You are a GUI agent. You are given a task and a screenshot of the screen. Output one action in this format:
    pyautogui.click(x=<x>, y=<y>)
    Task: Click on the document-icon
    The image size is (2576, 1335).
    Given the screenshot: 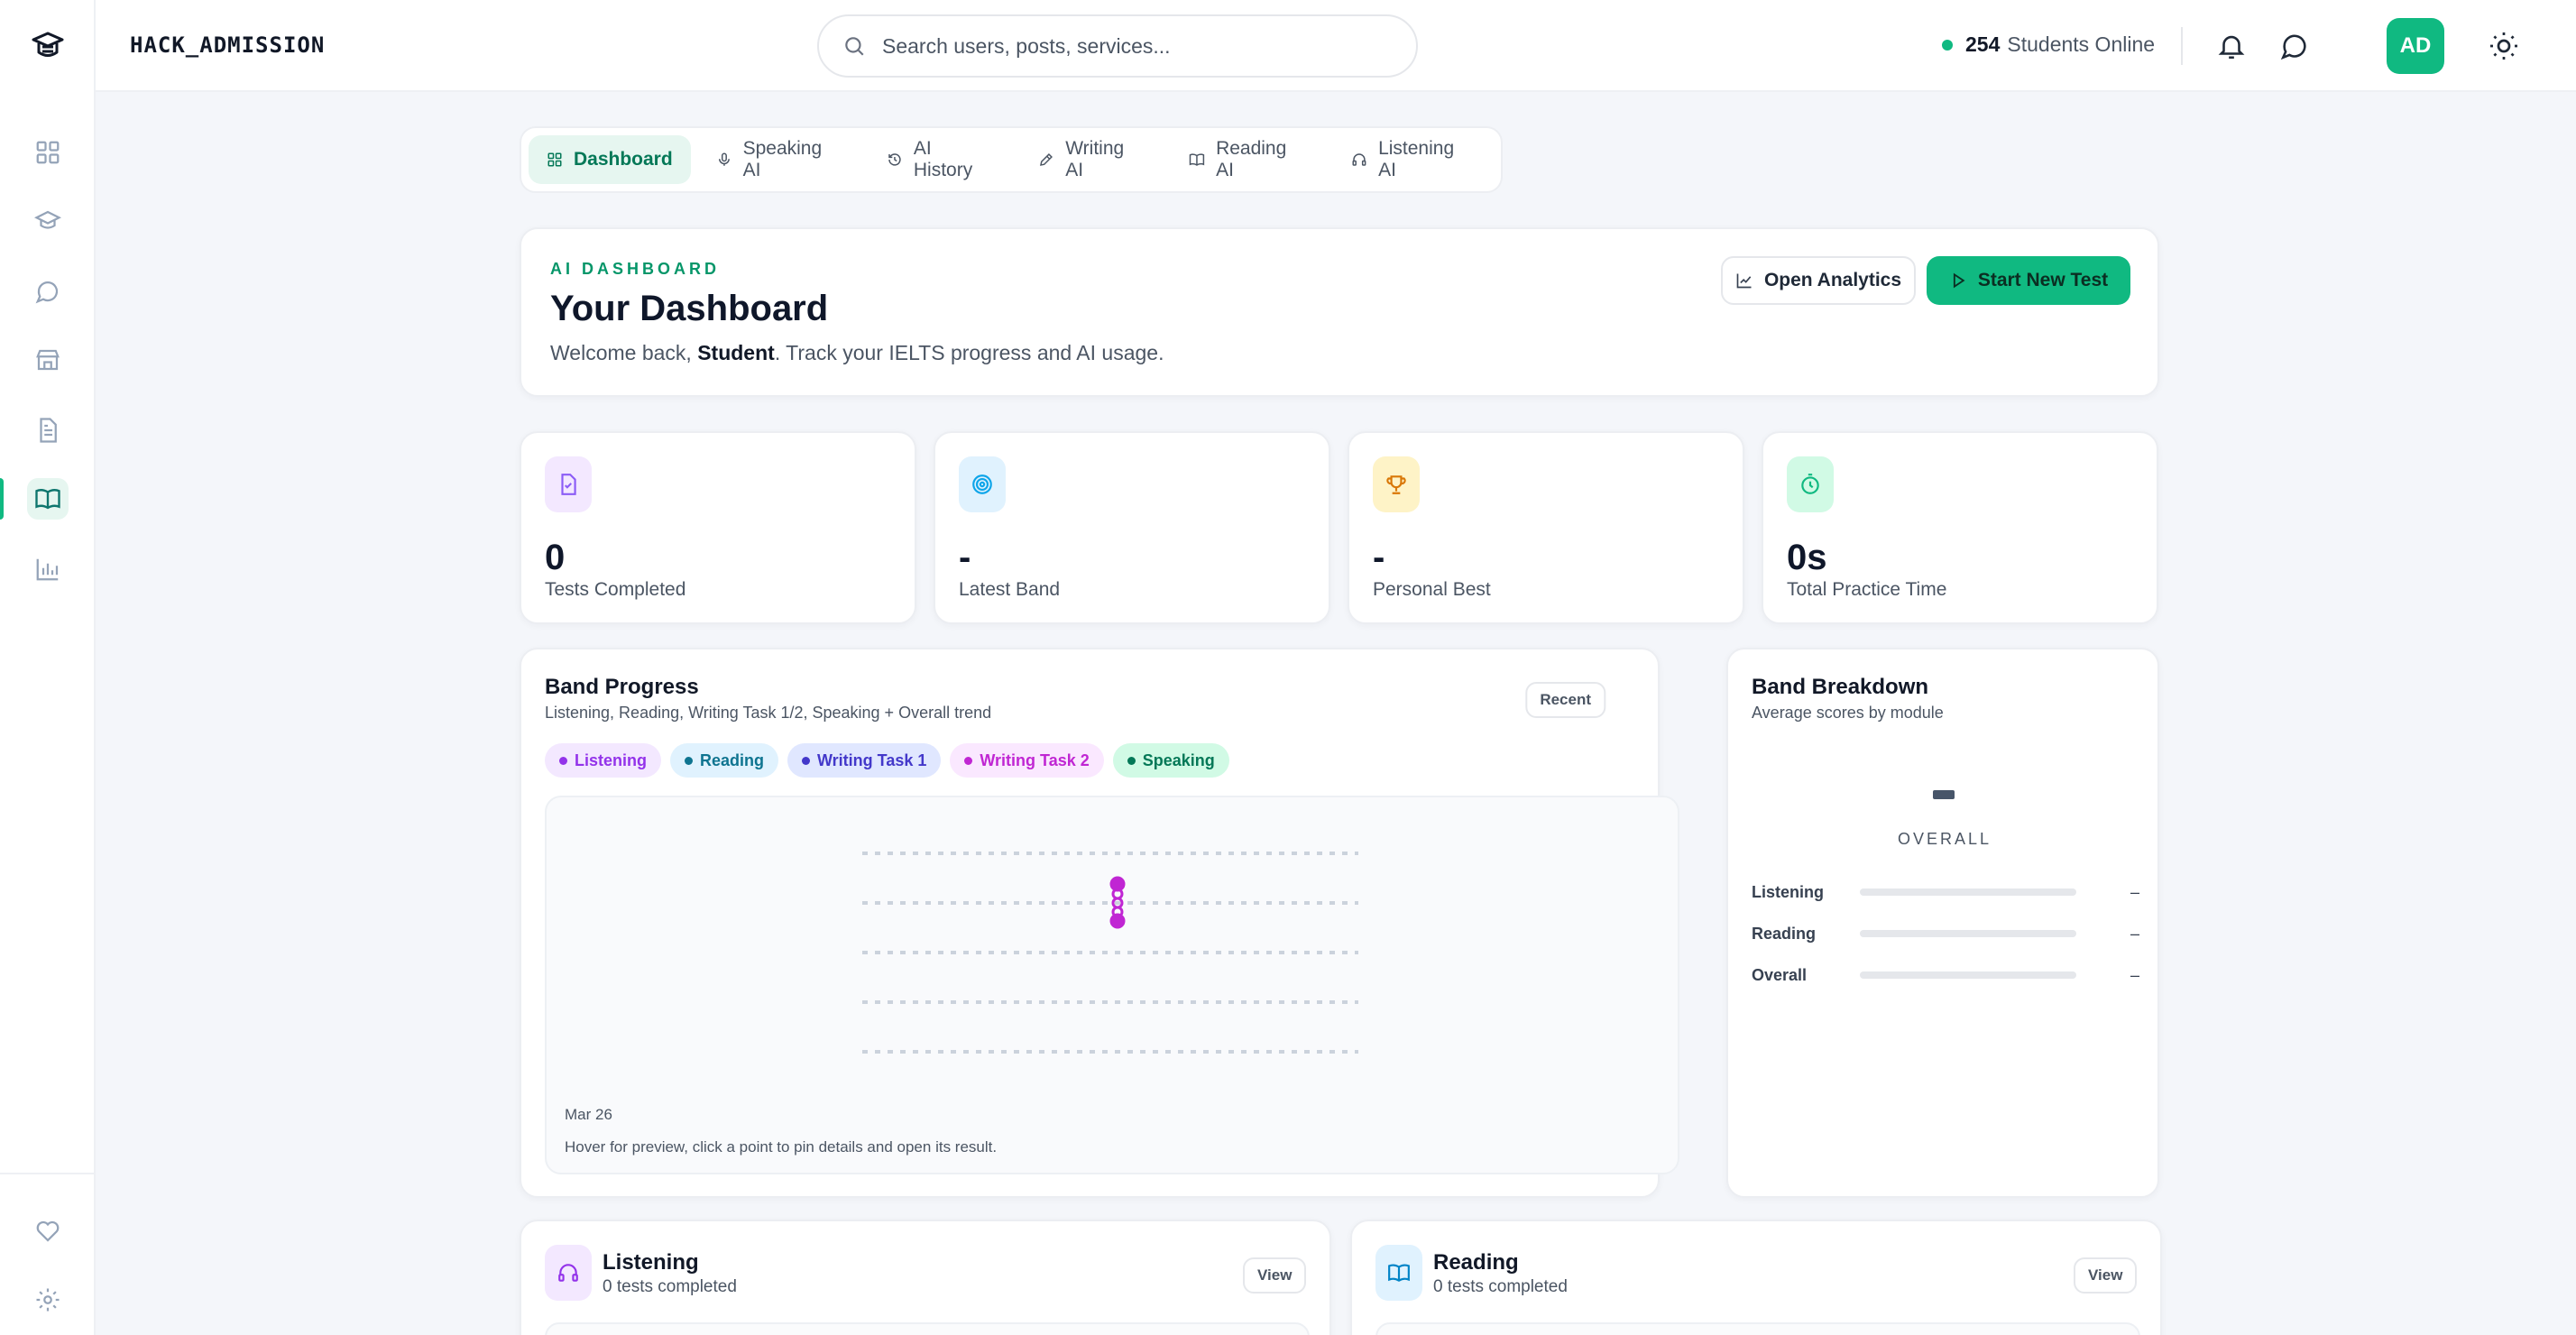 What is the action you would take?
    pyautogui.click(x=48, y=430)
    